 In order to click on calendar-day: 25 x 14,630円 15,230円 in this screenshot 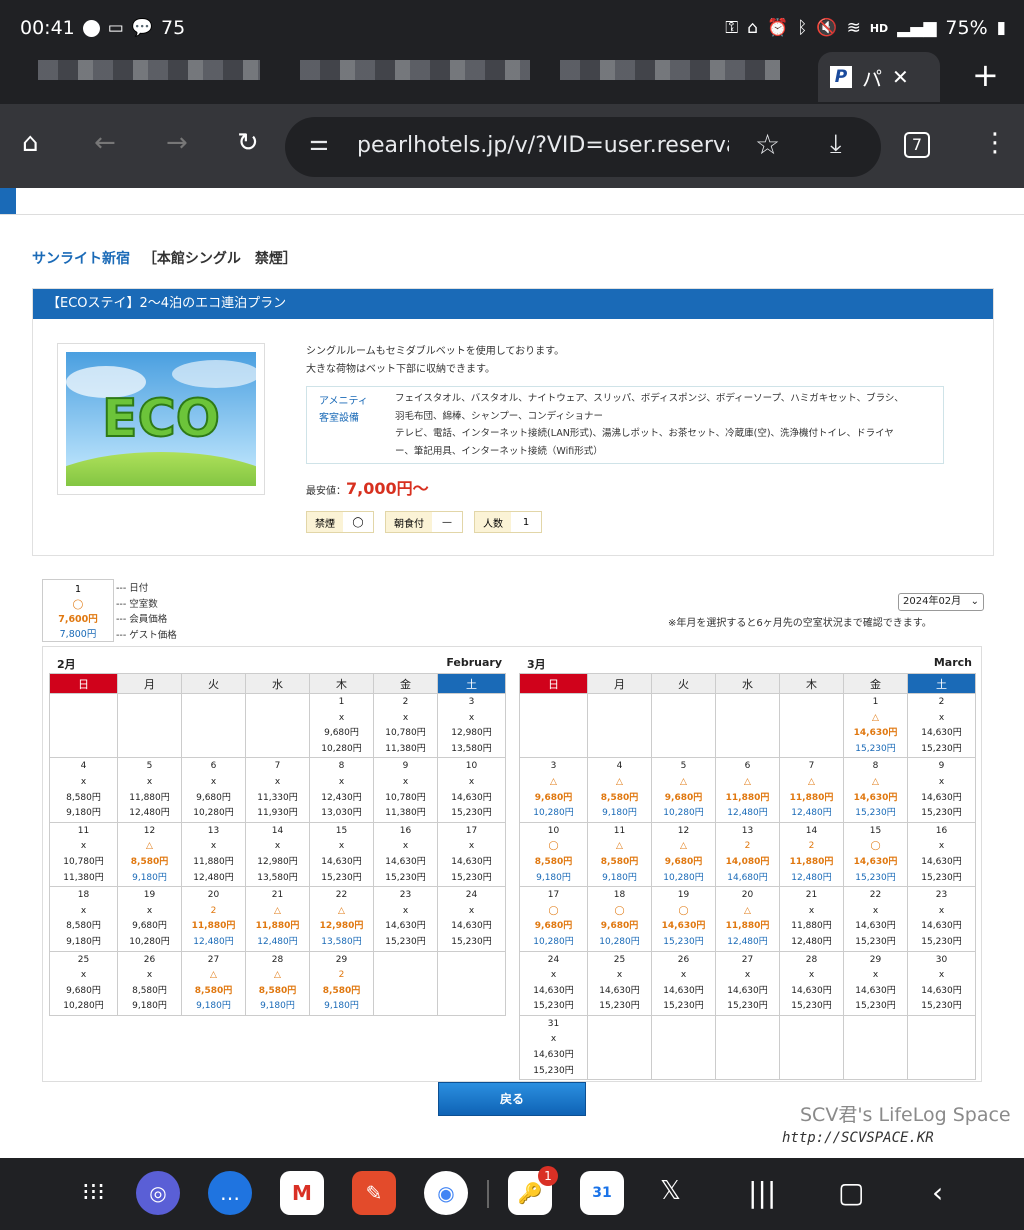, I will do `click(619, 983)`.